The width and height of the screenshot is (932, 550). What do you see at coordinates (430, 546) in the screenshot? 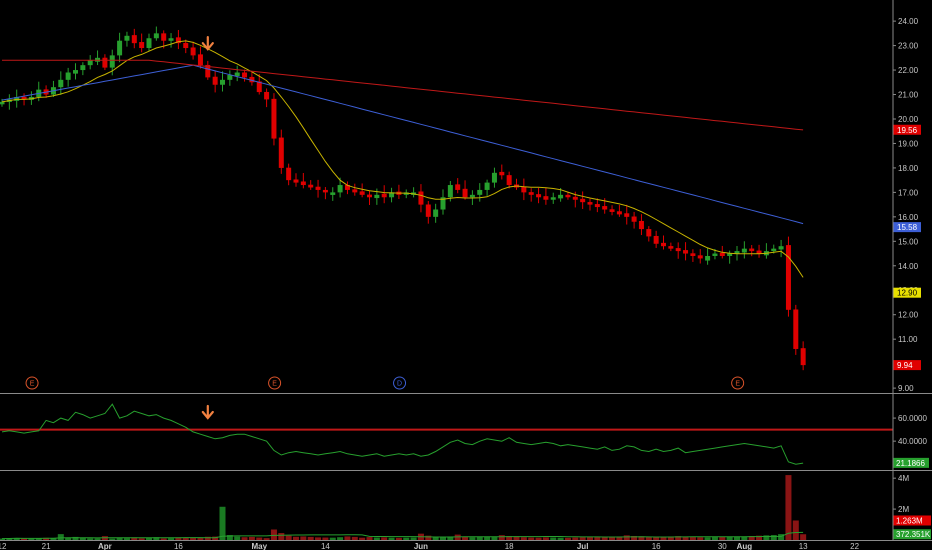
I see `x-axis: 12 21 Apr 16 May 14 Jun 18 Jul 16 30 Aug 13 22` at bounding box center [430, 546].